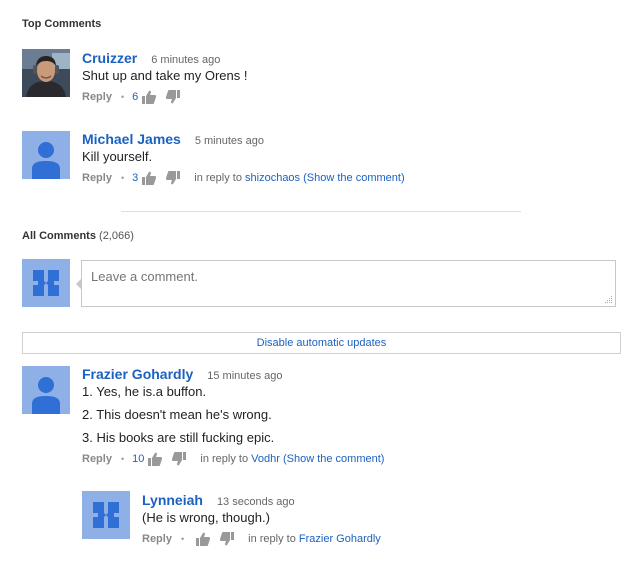  Describe the element at coordinates (109, 58) in the screenshot. I see `author-name: Cruizzer` at that location.